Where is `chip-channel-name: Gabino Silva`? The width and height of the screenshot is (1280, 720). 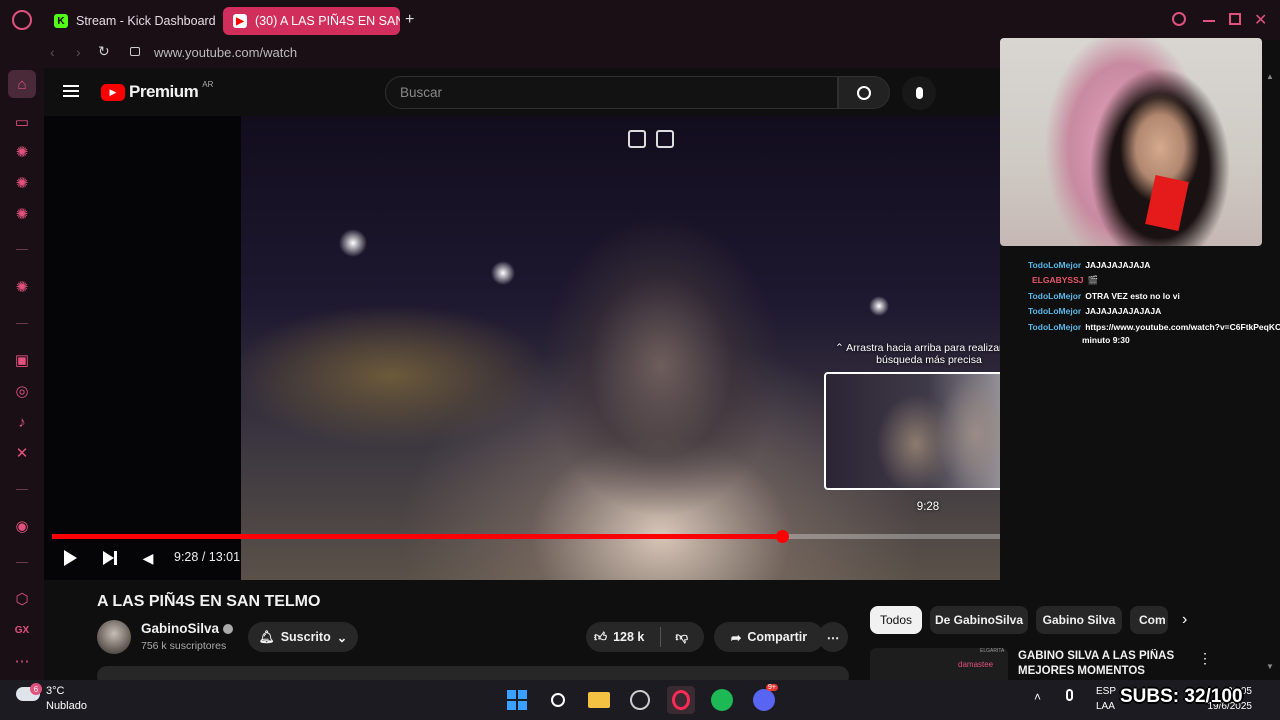 chip-channel-name: Gabino Silva is located at coordinates (1079, 620).